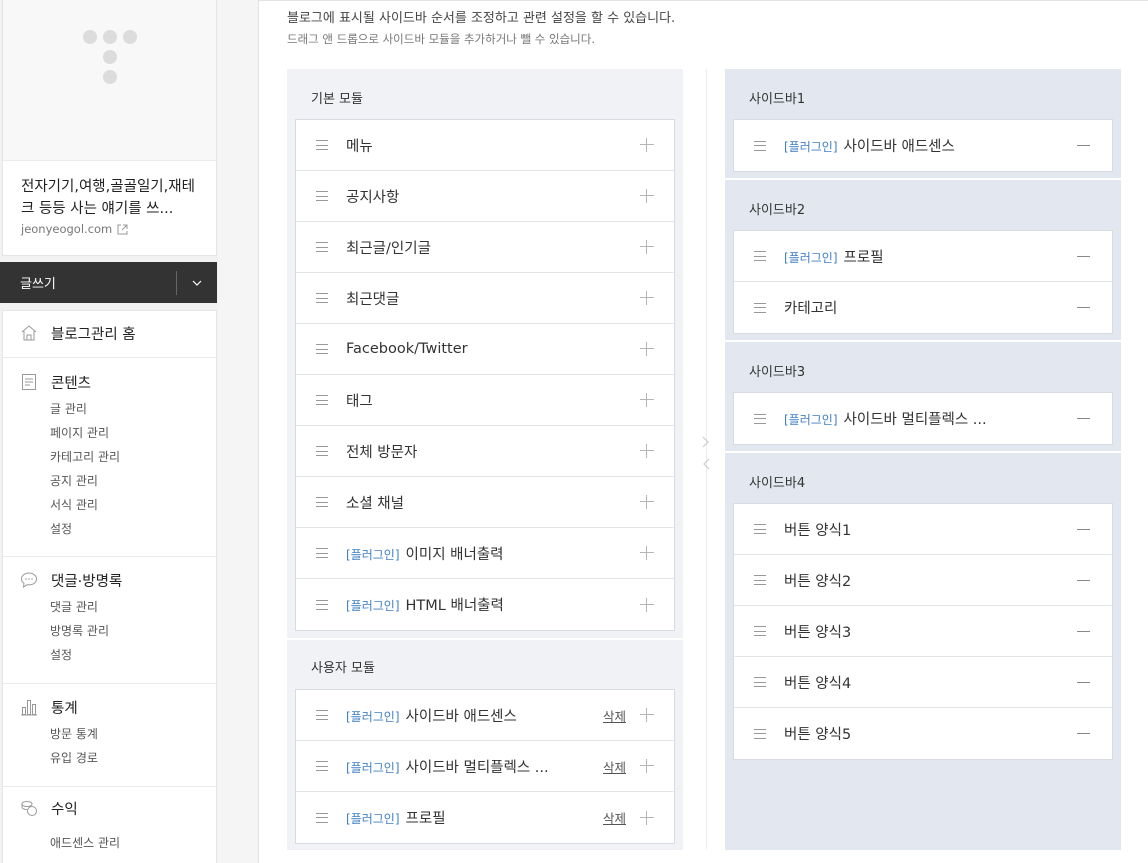 The width and height of the screenshot is (1148, 863). I want to click on module-label: [플러그인] 사이드바 애드센스, so click(474, 715).